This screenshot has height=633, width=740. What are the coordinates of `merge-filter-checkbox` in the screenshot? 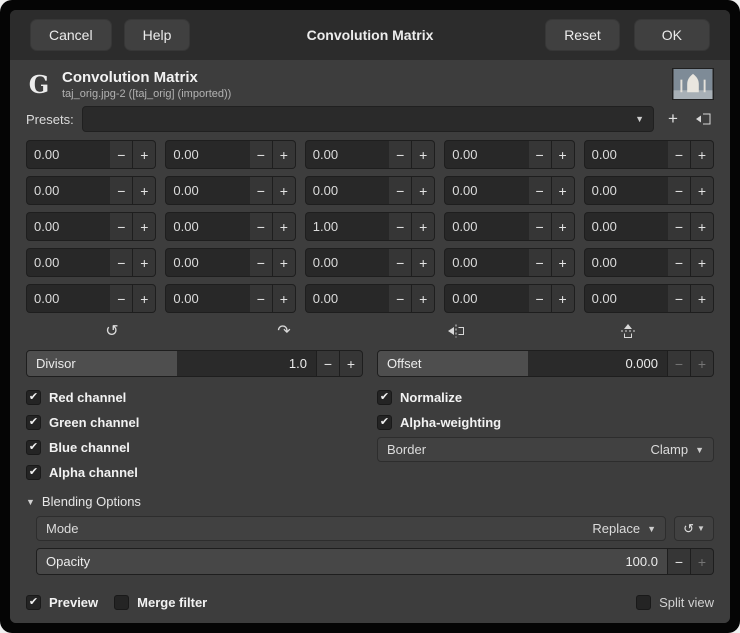 It's located at (122, 602).